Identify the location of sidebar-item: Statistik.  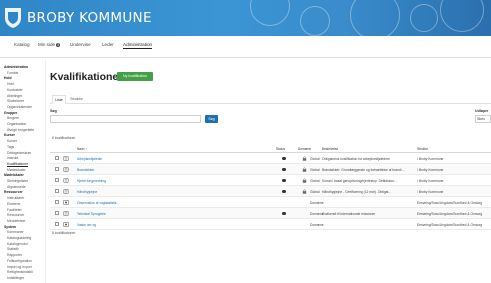
(13, 249).